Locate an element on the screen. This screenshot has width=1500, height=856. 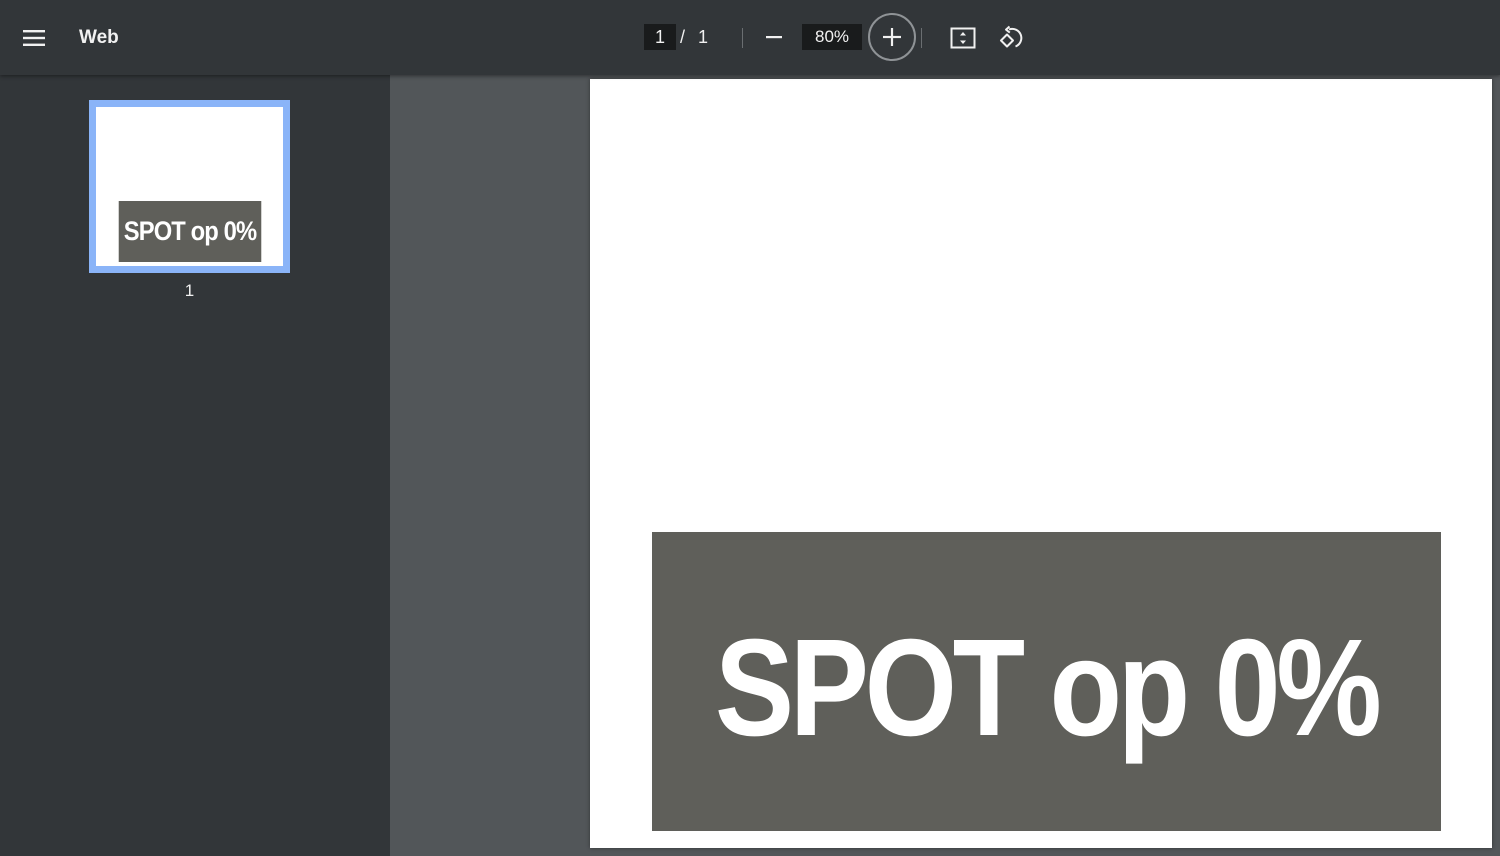
thumbnail-banner-text: SPOT op 0% is located at coordinates (190, 231).